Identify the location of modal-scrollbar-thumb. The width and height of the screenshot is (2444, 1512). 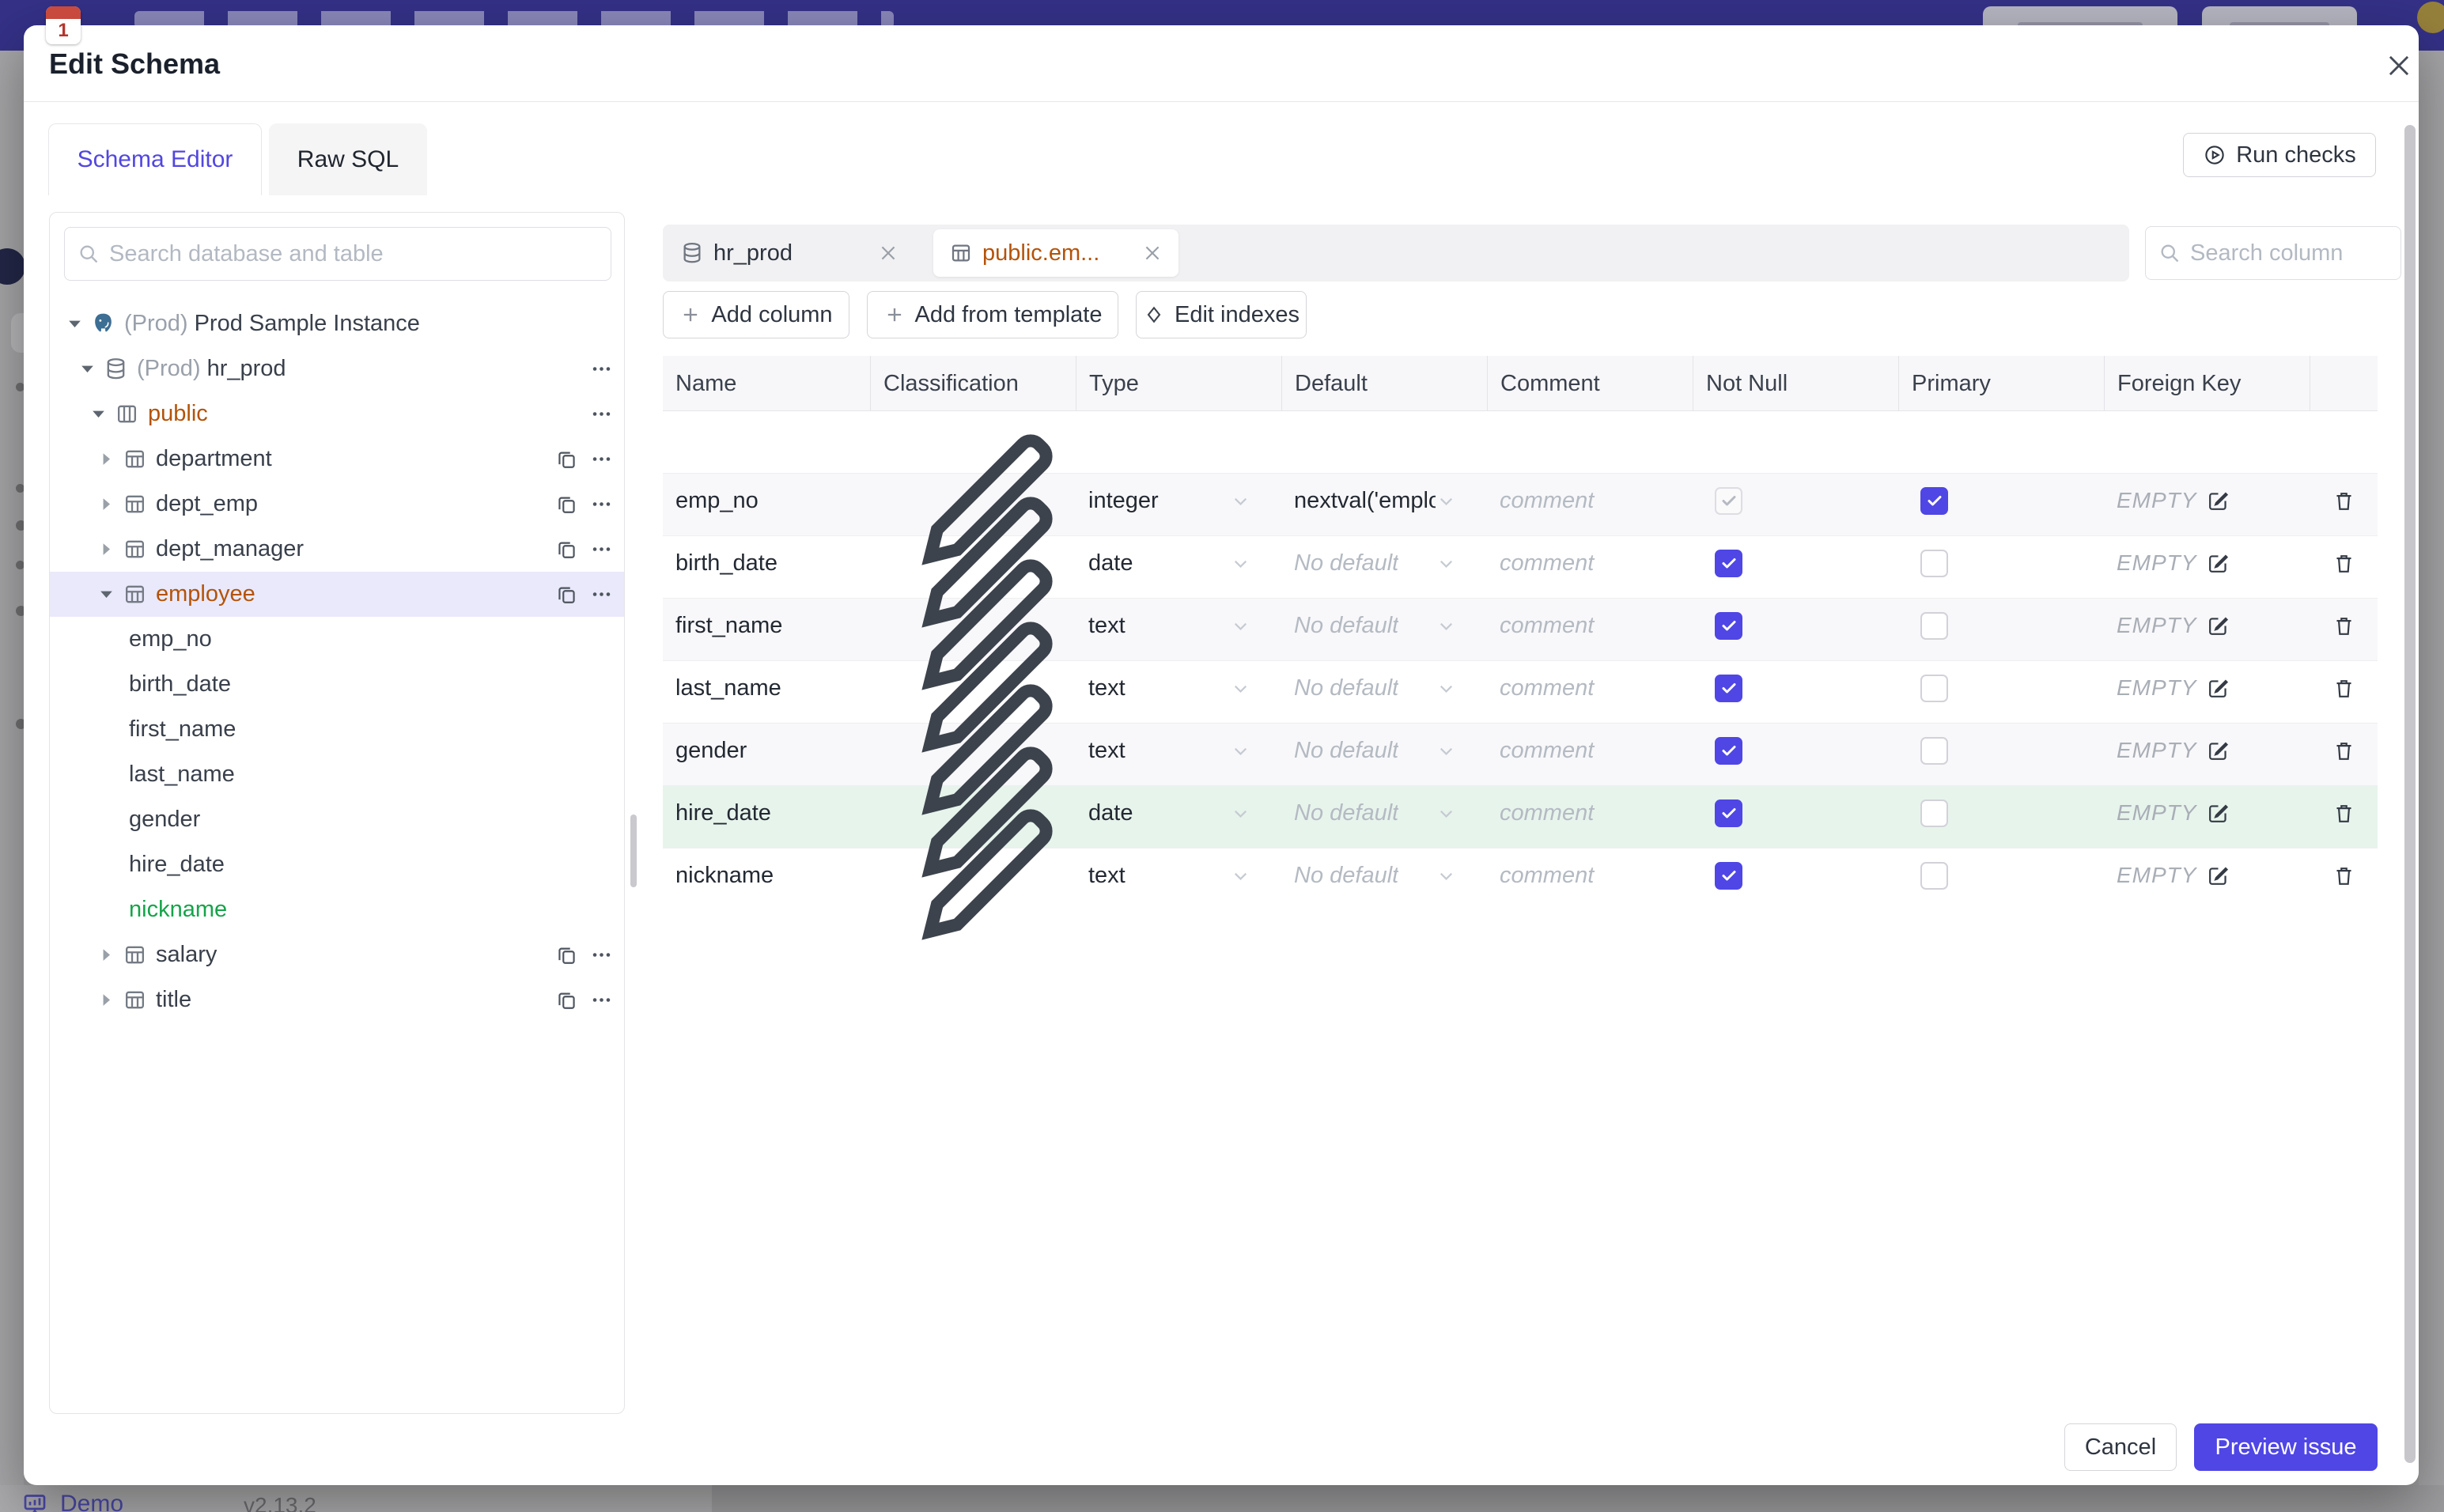
(2410, 794).